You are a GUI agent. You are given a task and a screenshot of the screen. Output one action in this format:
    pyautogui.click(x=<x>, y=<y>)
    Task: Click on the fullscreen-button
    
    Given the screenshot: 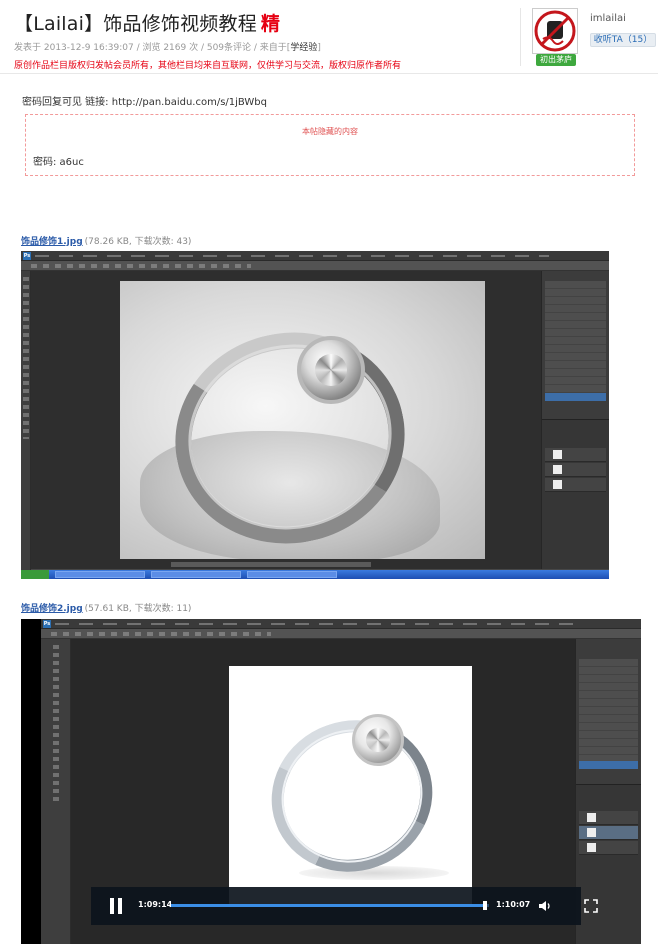 What is the action you would take?
    pyautogui.click(x=591, y=905)
    